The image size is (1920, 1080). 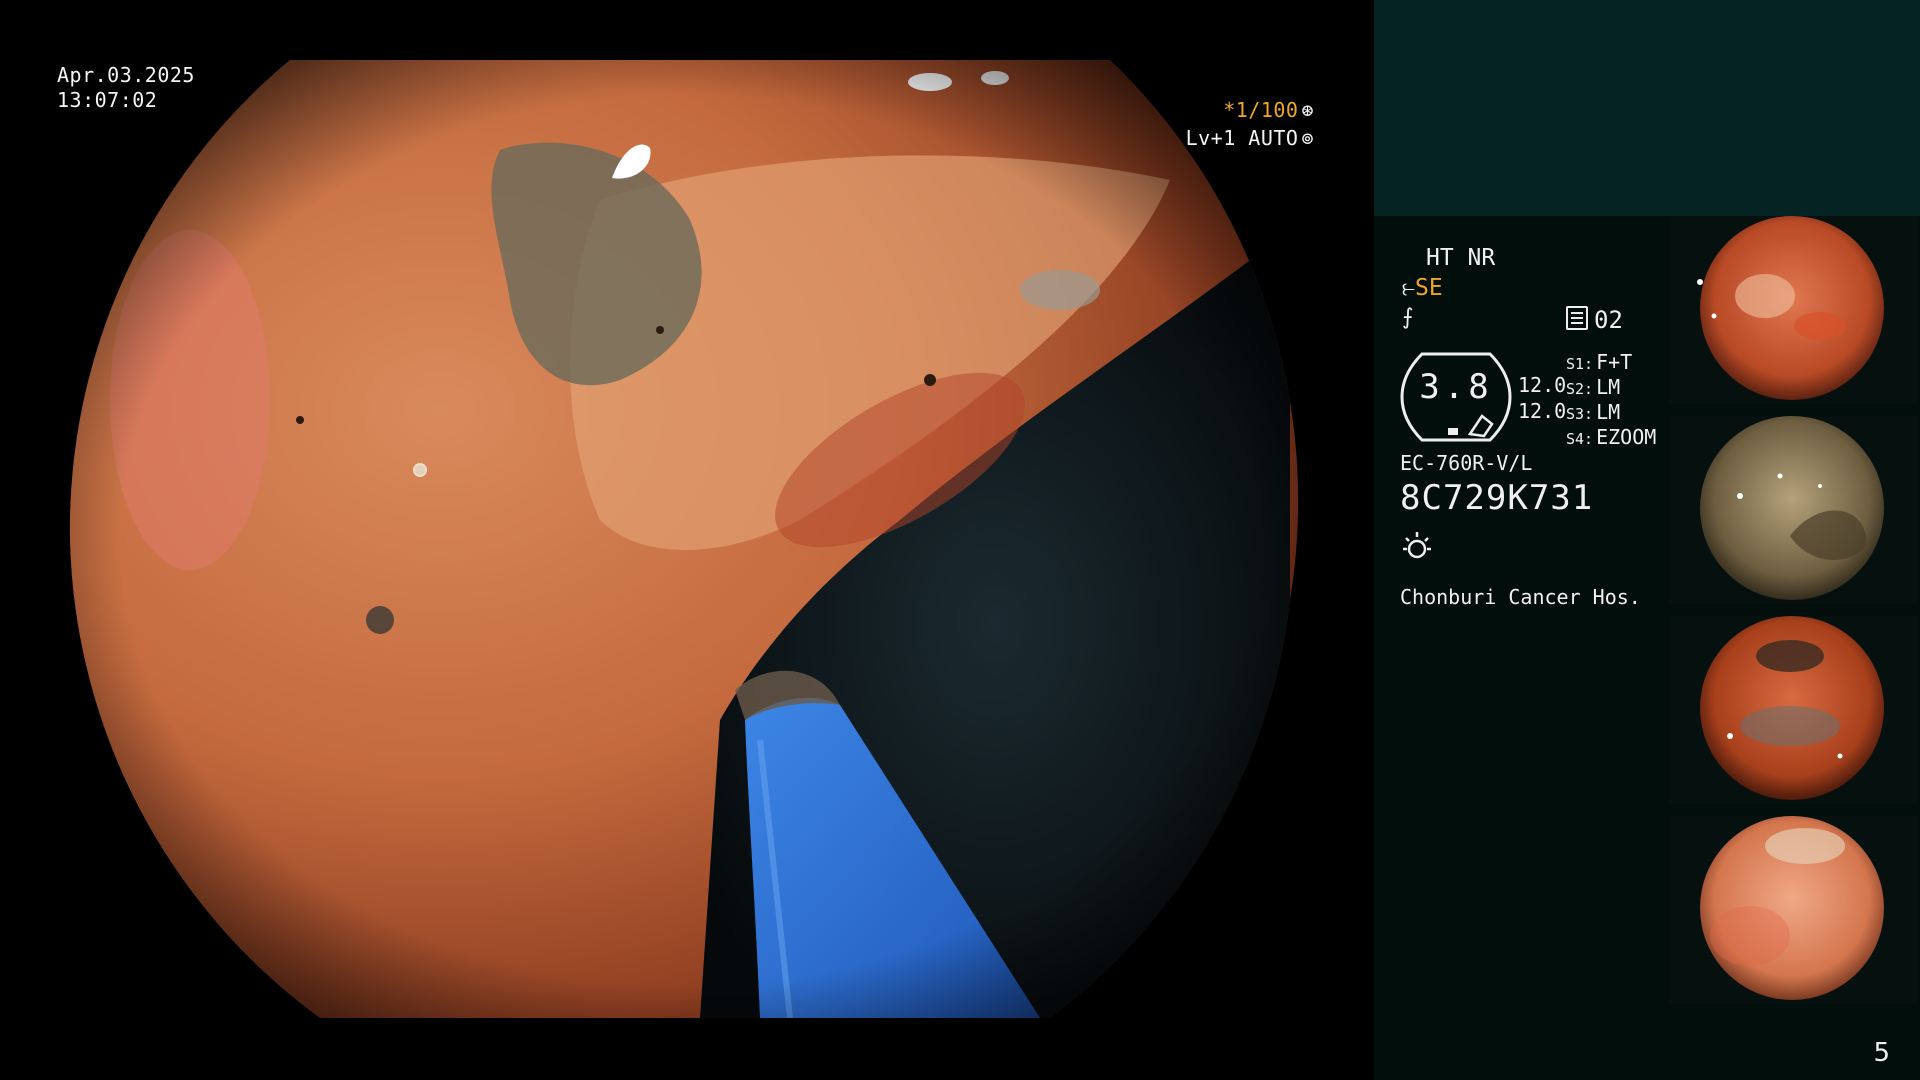 I want to click on aperture-icon: ⊛, so click(x=1307, y=110).